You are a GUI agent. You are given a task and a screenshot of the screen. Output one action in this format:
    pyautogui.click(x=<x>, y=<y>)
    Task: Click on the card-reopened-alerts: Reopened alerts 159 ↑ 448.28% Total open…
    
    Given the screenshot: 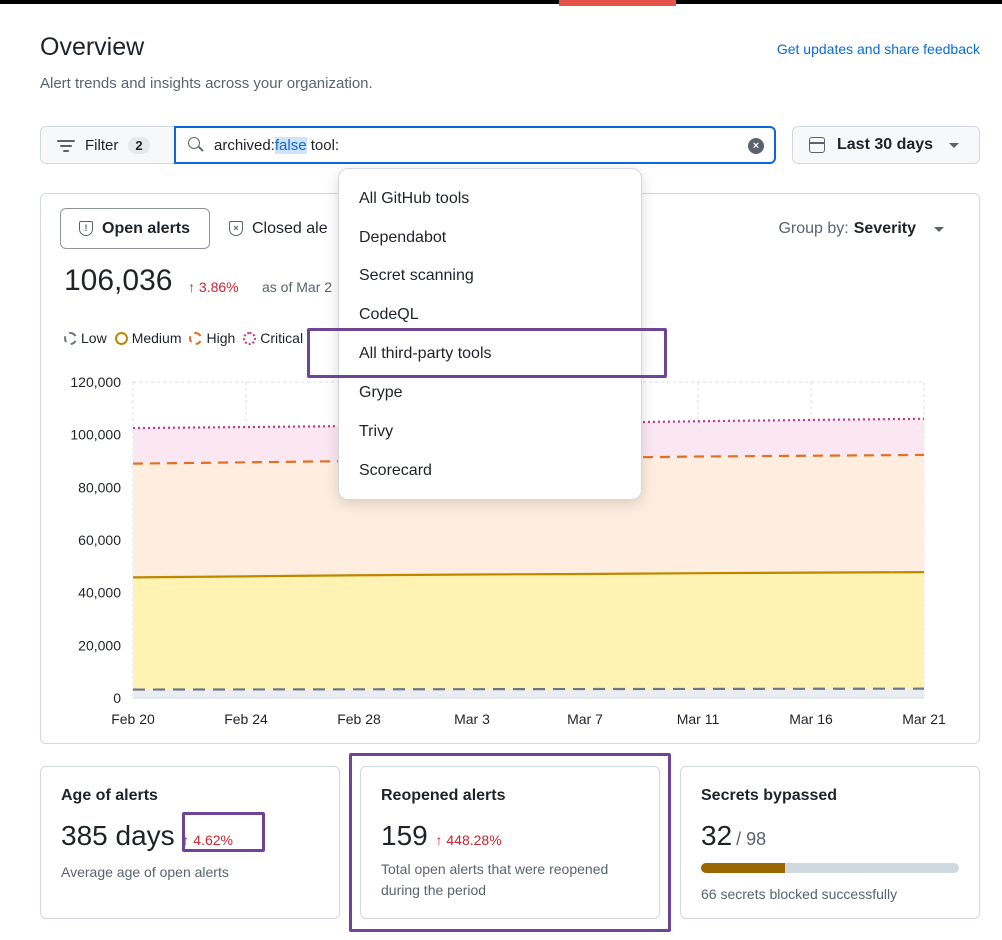 What is the action you would take?
    pyautogui.click(x=510, y=842)
    